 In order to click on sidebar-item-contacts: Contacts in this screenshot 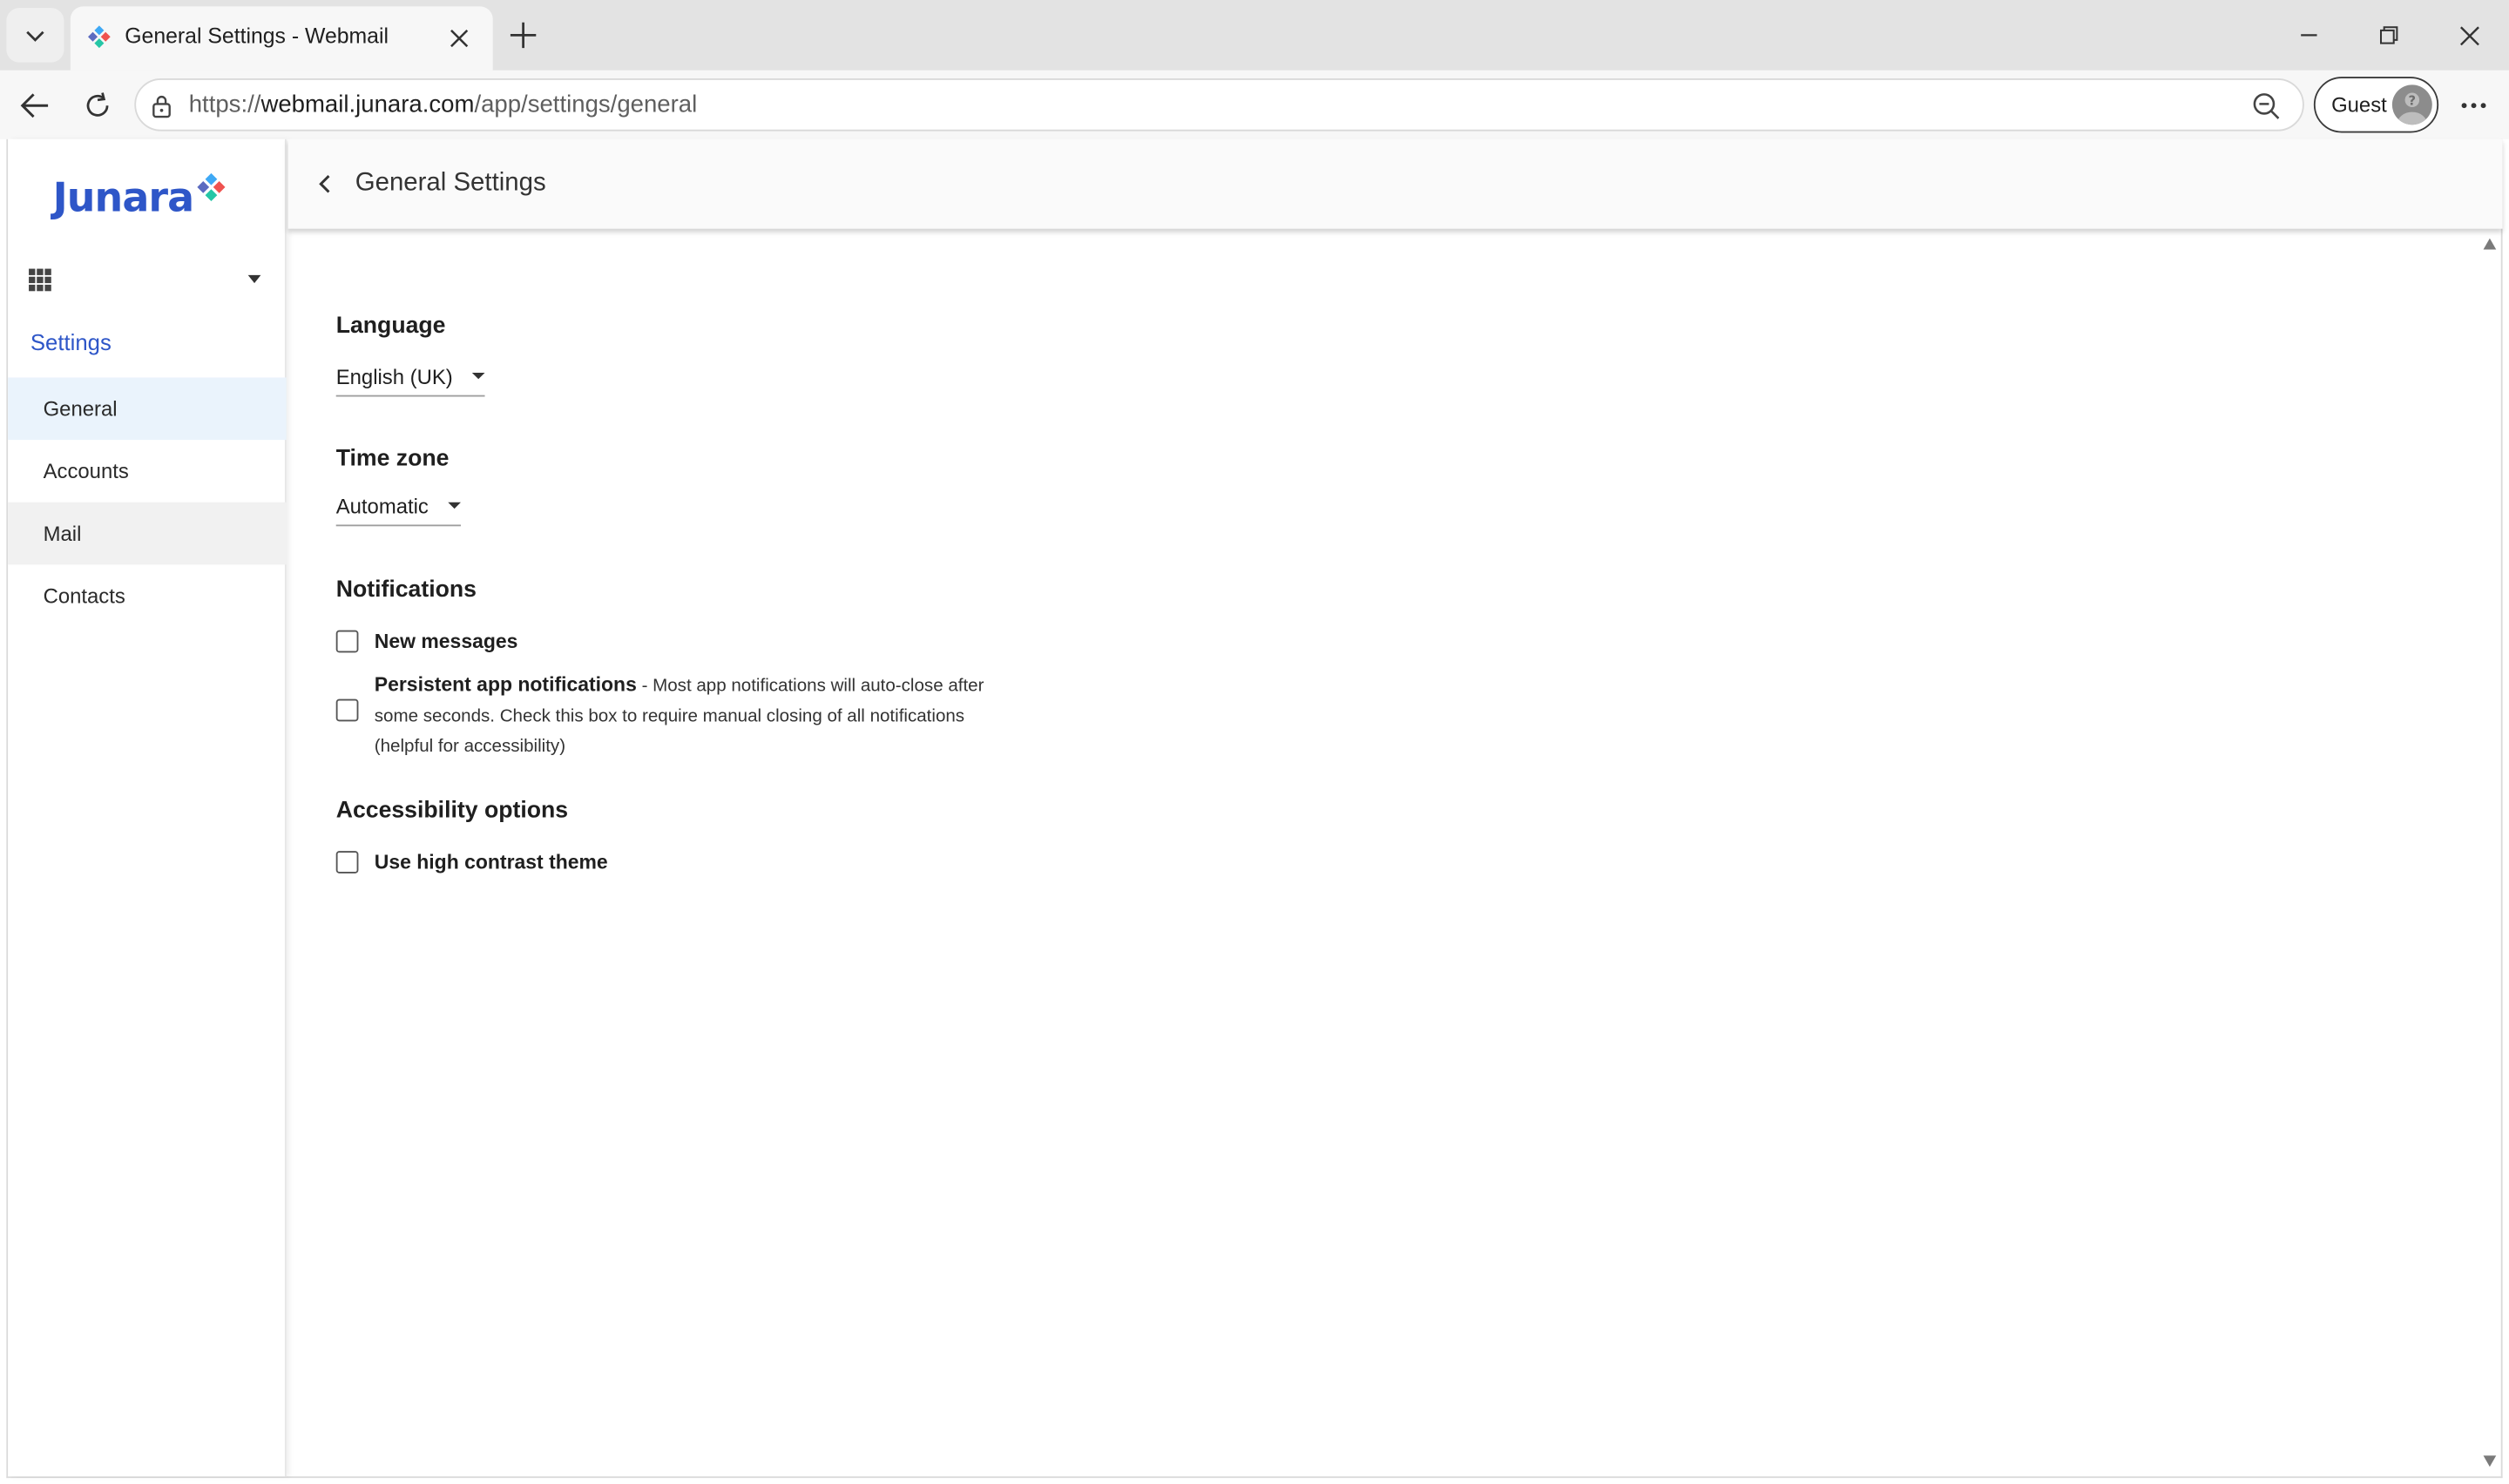, I will do `click(147, 595)`.